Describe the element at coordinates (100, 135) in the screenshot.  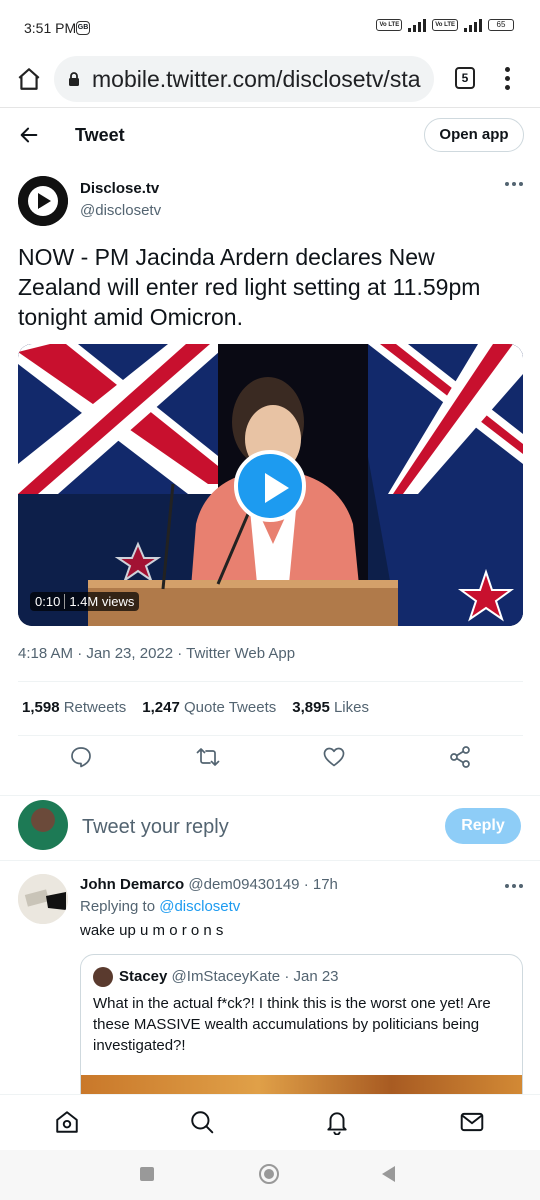
I see `page-title: Tweet` at that location.